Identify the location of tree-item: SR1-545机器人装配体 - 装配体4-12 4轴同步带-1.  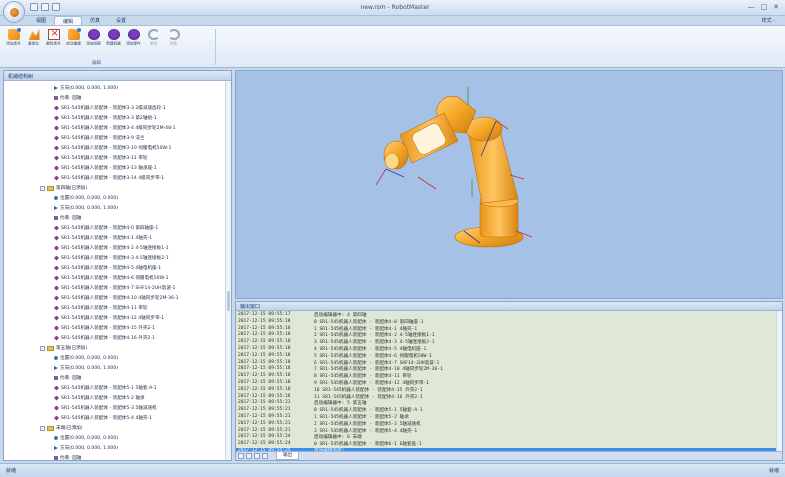
(115, 318).